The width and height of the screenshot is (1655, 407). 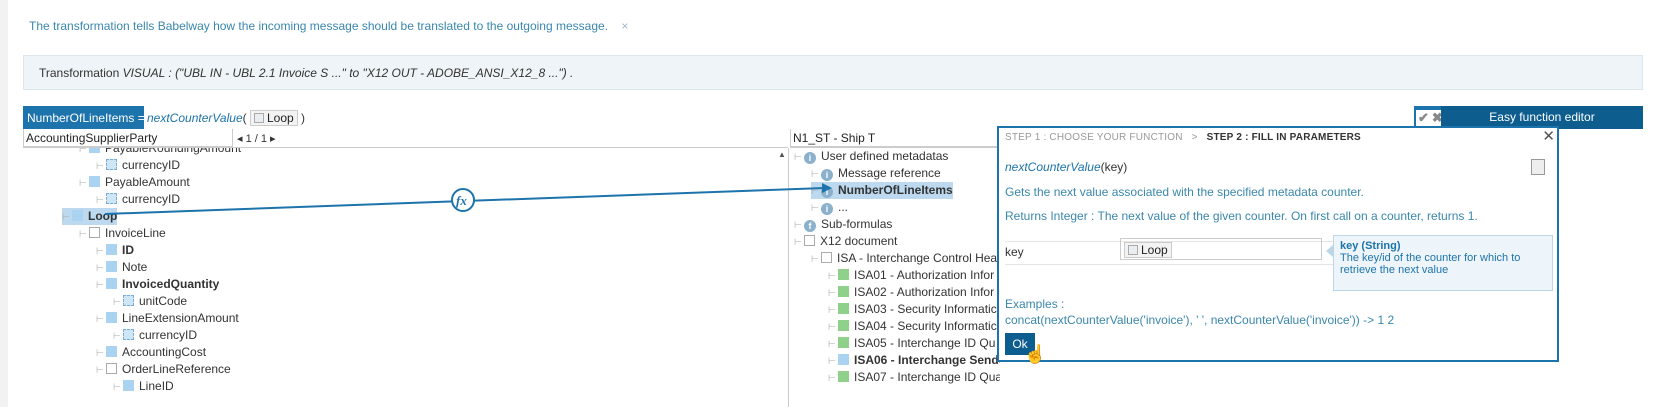 I want to click on right-search-input, so click(x=895, y=138).